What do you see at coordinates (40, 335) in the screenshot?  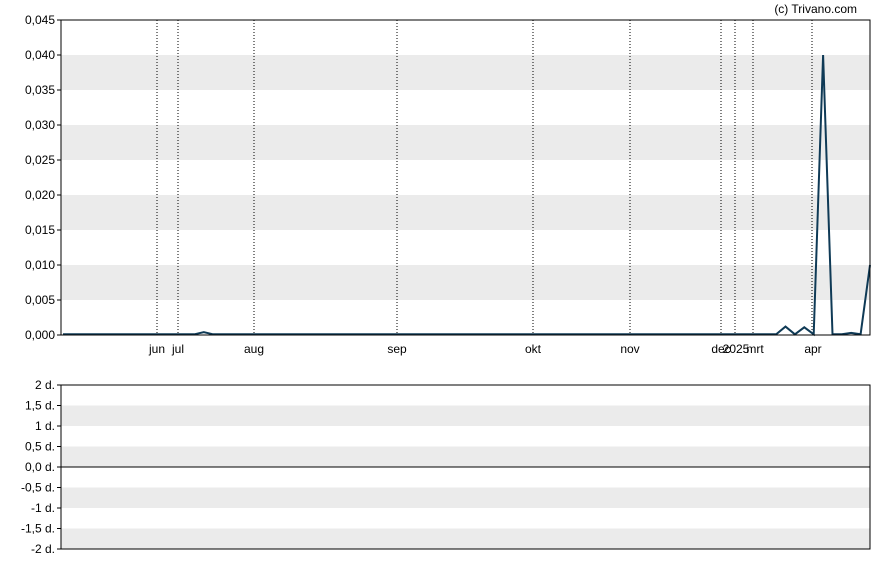 I see `y-tick-label: 0,000` at bounding box center [40, 335].